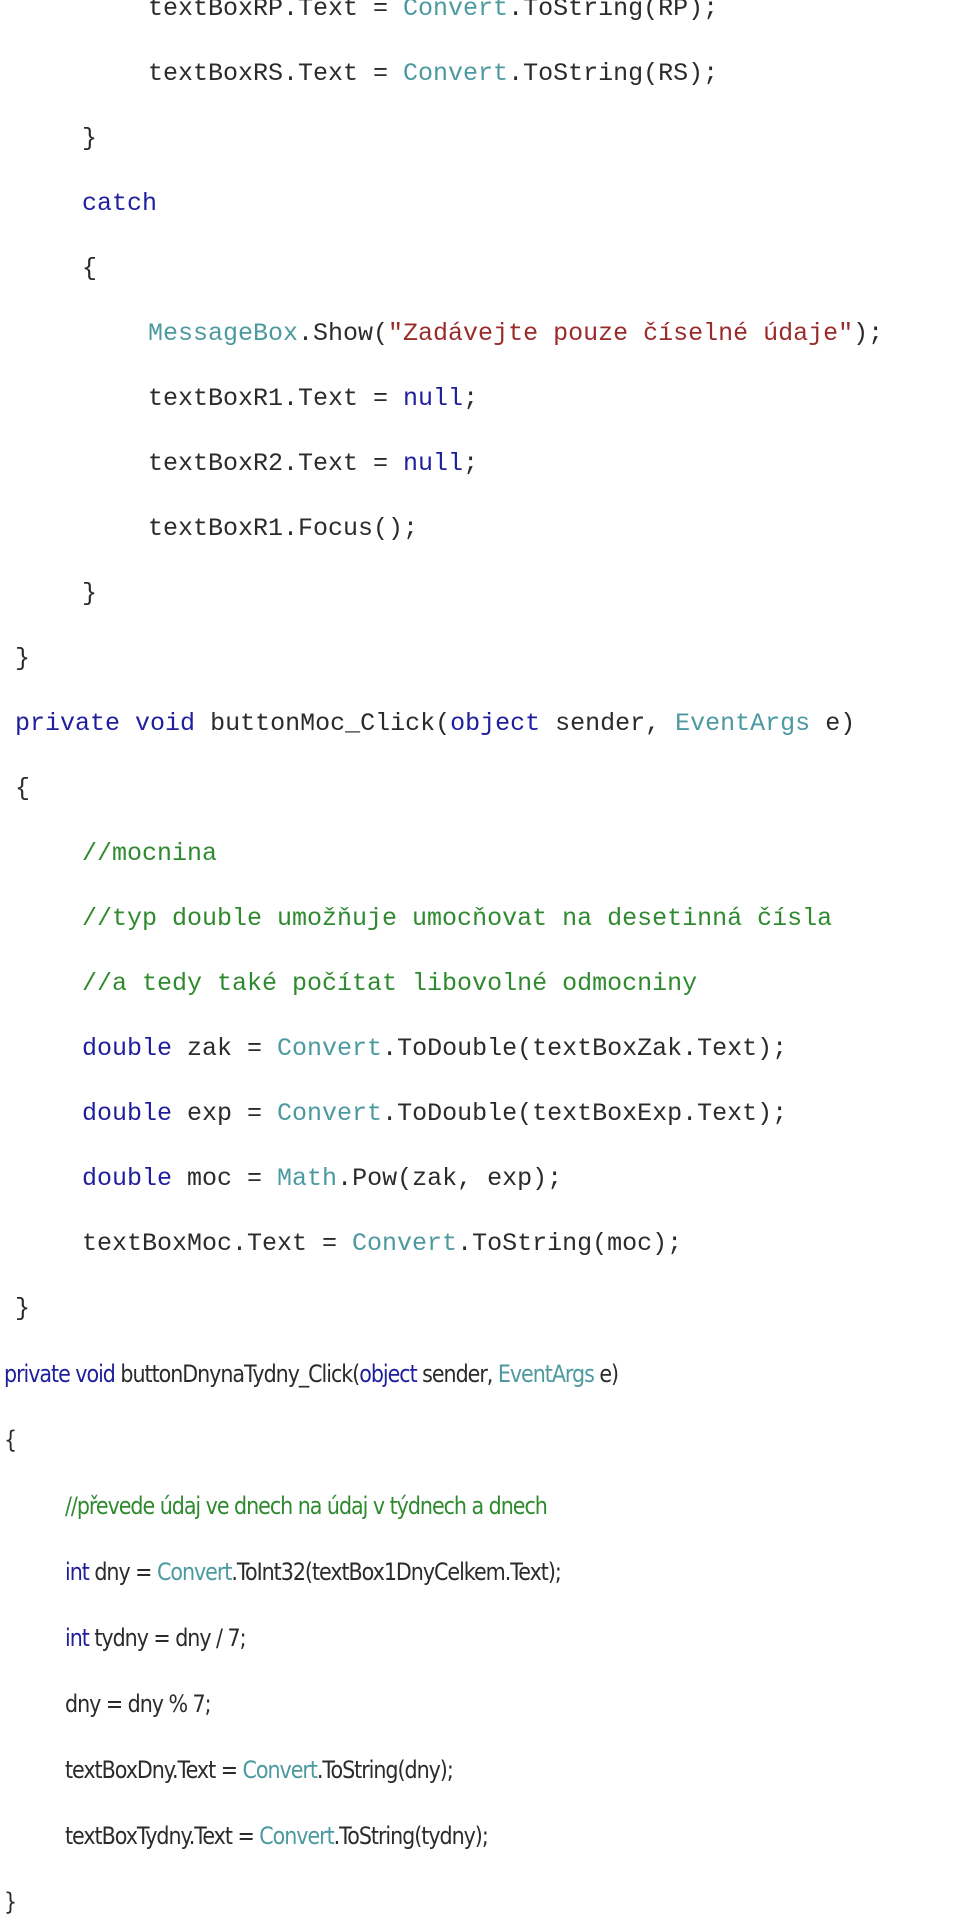 This screenshot has height=1925, width=960. I want to click on code-token: textBoxR2.Text =, so click(276, 463).